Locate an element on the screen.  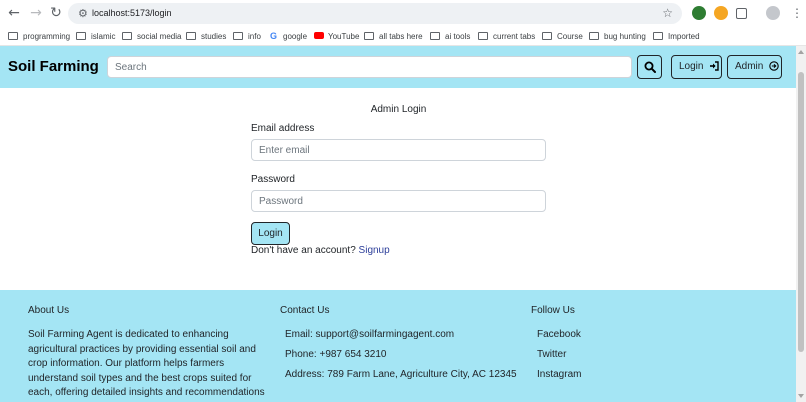
bookmark-item: all tabs here is located at coordinates (393, 36).